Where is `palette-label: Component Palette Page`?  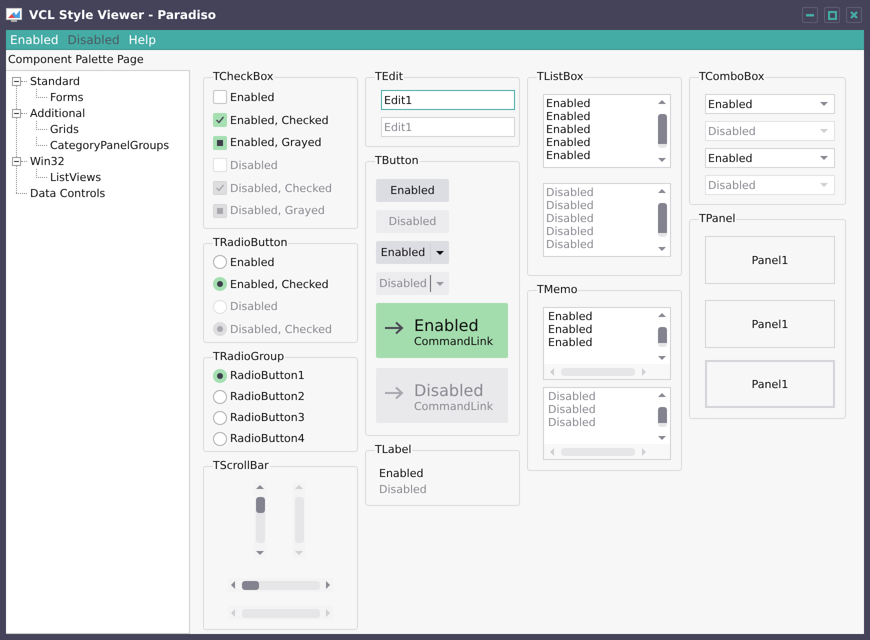 palette-label: Component Palette Page is located at coordinates (76, 60).